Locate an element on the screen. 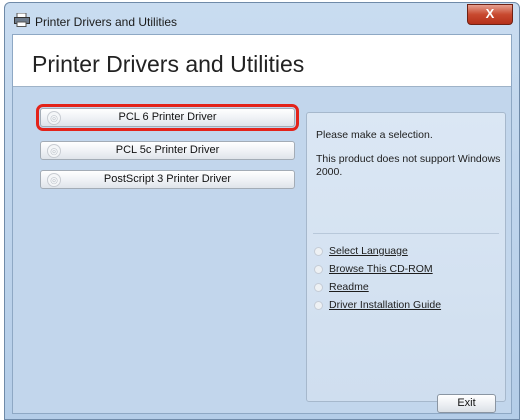  readme-link: Readme is located at coordinates (341, 287).